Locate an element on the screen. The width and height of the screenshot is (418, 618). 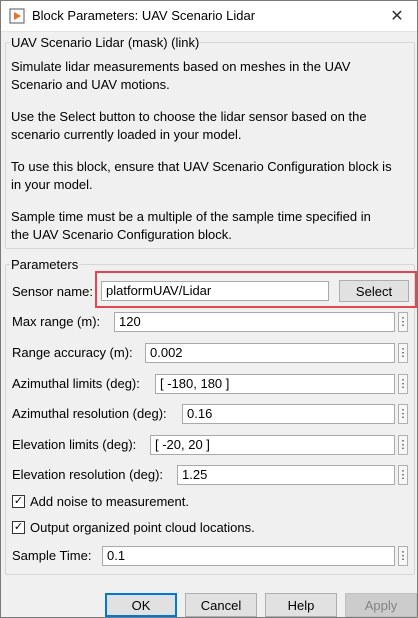
azimuthal-resolution-field: 0.16 is located at coordinates (288, 414).